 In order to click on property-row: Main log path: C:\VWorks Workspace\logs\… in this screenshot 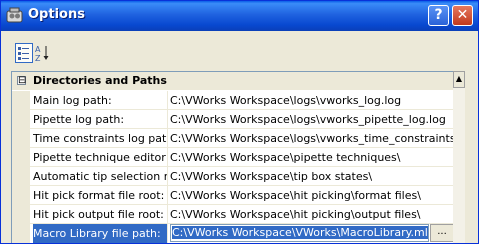, I will do `click(238, 100)`.